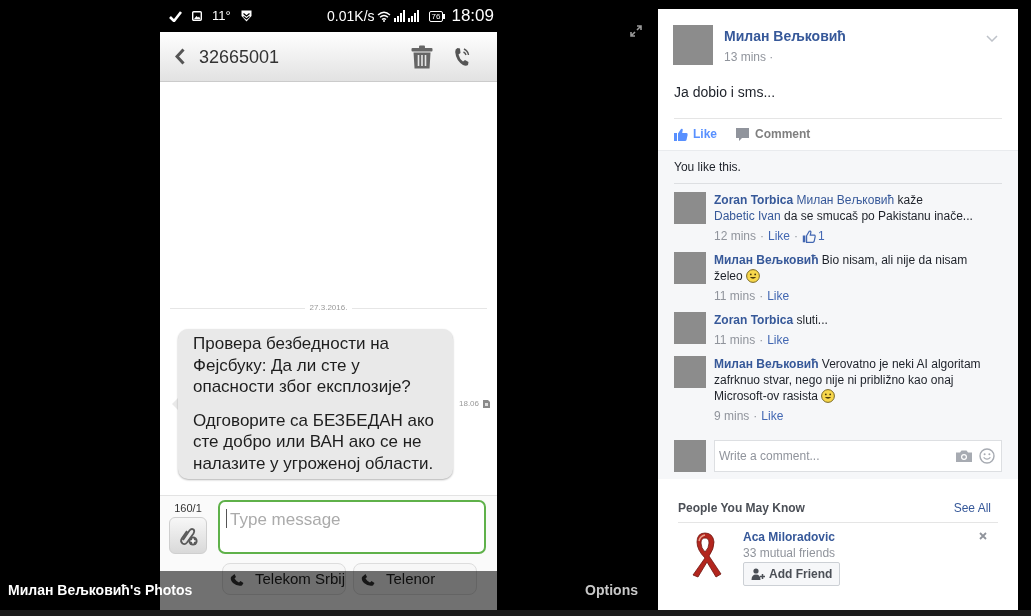 This screenshot has width=1031, height=616. What do you see at coordinates (773, 134) in the screenshot?
I see `comment-button: Comment` at bounding box center [773, 134].